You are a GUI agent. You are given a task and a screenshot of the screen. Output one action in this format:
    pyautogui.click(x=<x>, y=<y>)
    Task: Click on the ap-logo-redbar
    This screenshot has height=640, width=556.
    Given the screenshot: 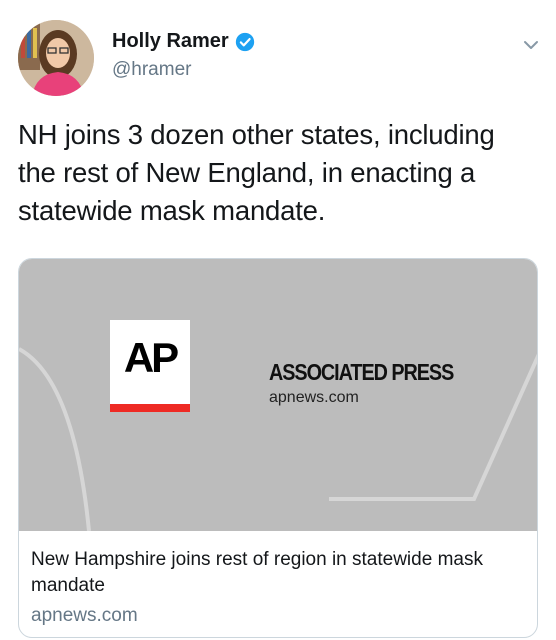 What is the action you would take?
    pyautogui.click(x=150, y=408)
    